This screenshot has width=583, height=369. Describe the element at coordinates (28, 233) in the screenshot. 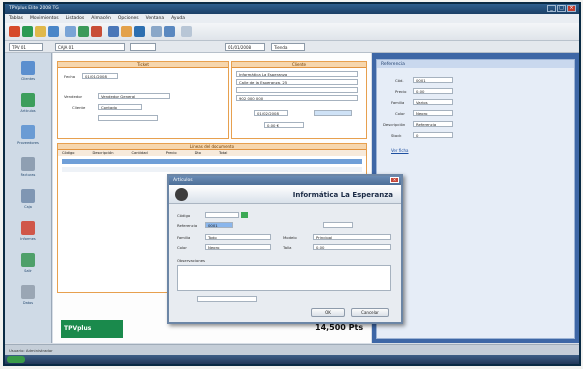

I see `sidebar-item-informes: Informes` at that location.